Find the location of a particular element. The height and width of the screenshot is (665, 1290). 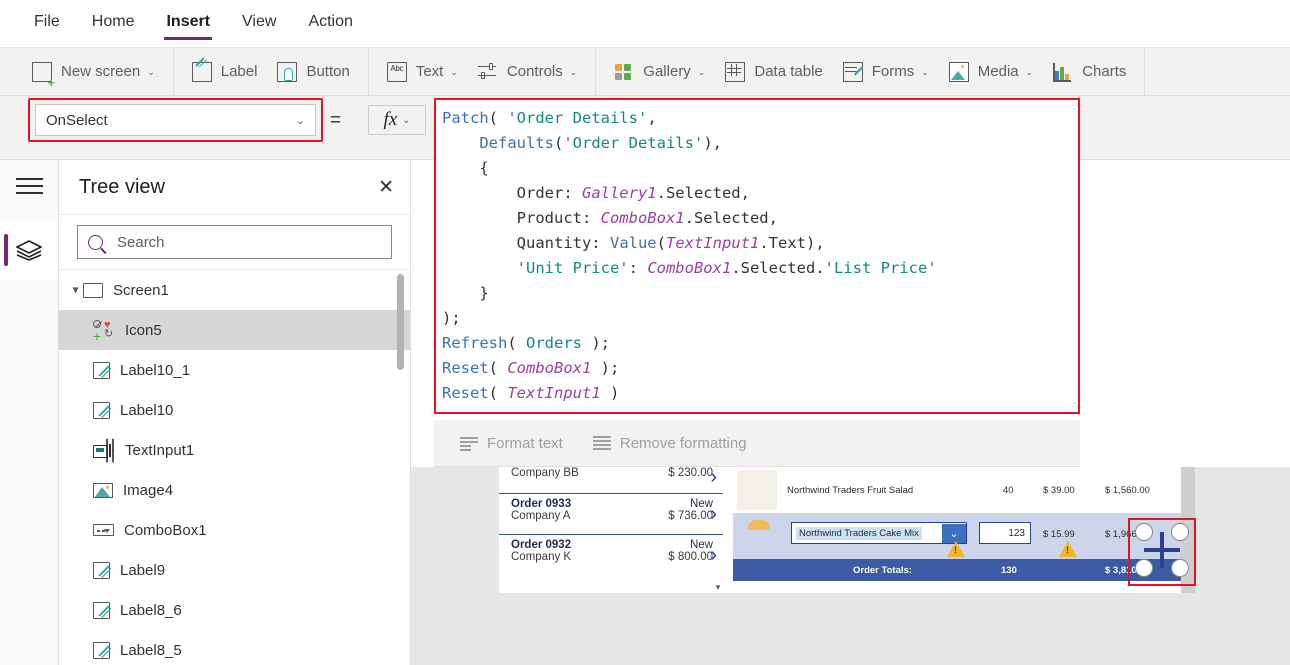

quantity-value: 123 is located at coordinates (1016, 533).